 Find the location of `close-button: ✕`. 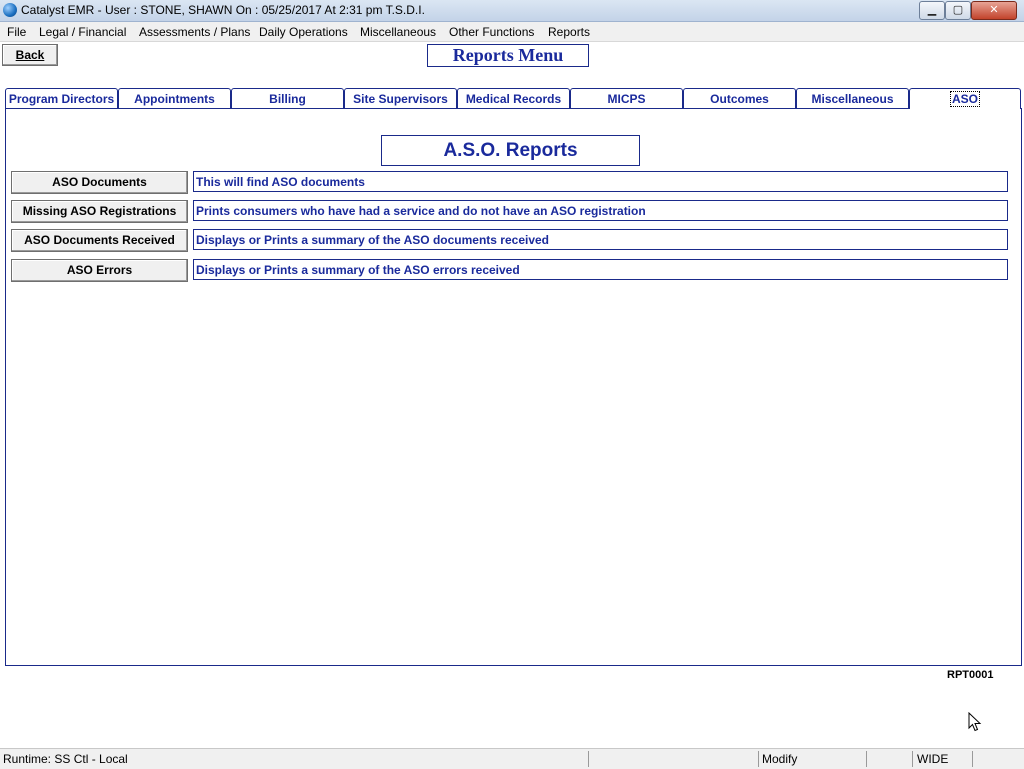

close-button: ✕ is located at coordinates (994, 10).